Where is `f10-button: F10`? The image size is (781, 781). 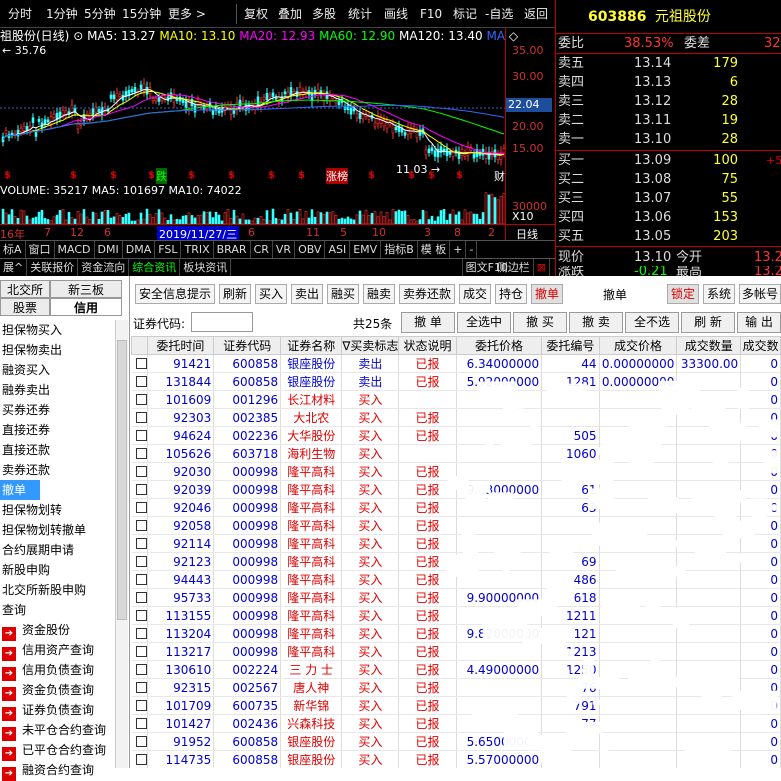 f10-button: F10 is located at coordinates (431, 14).